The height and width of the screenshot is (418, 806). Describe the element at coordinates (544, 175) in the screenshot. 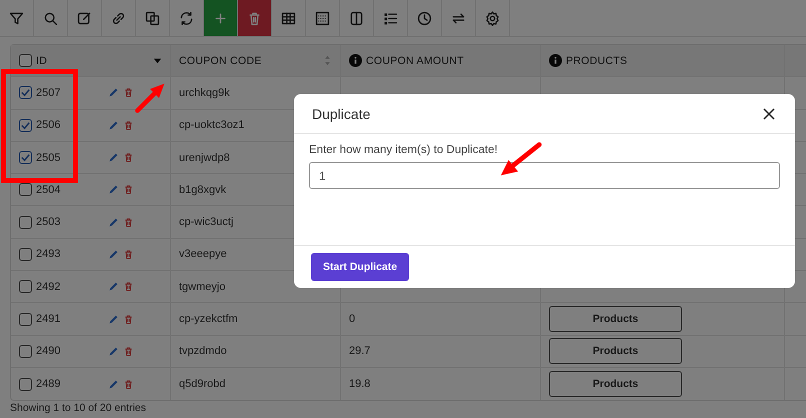

I see `quantity-input: 1` at that location.